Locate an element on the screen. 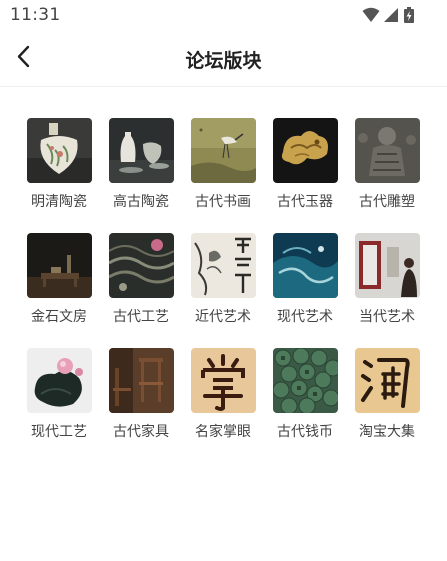  forum-item-label: 古代玉器 is located at coordinates (305, 202).